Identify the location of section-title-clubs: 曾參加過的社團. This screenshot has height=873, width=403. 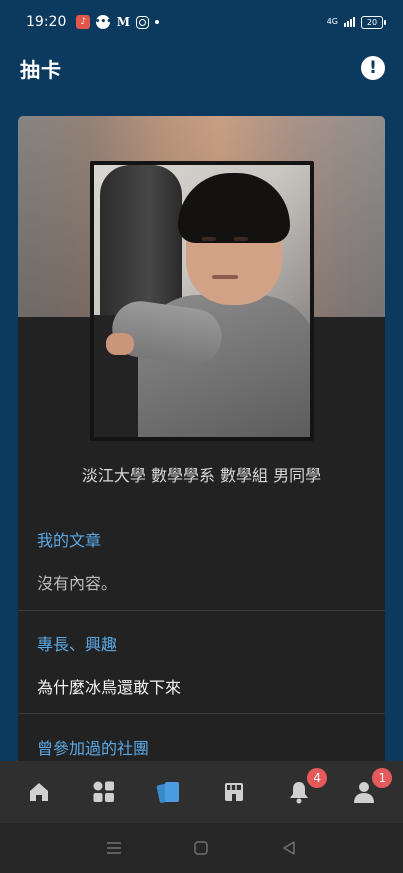
(93, 748).